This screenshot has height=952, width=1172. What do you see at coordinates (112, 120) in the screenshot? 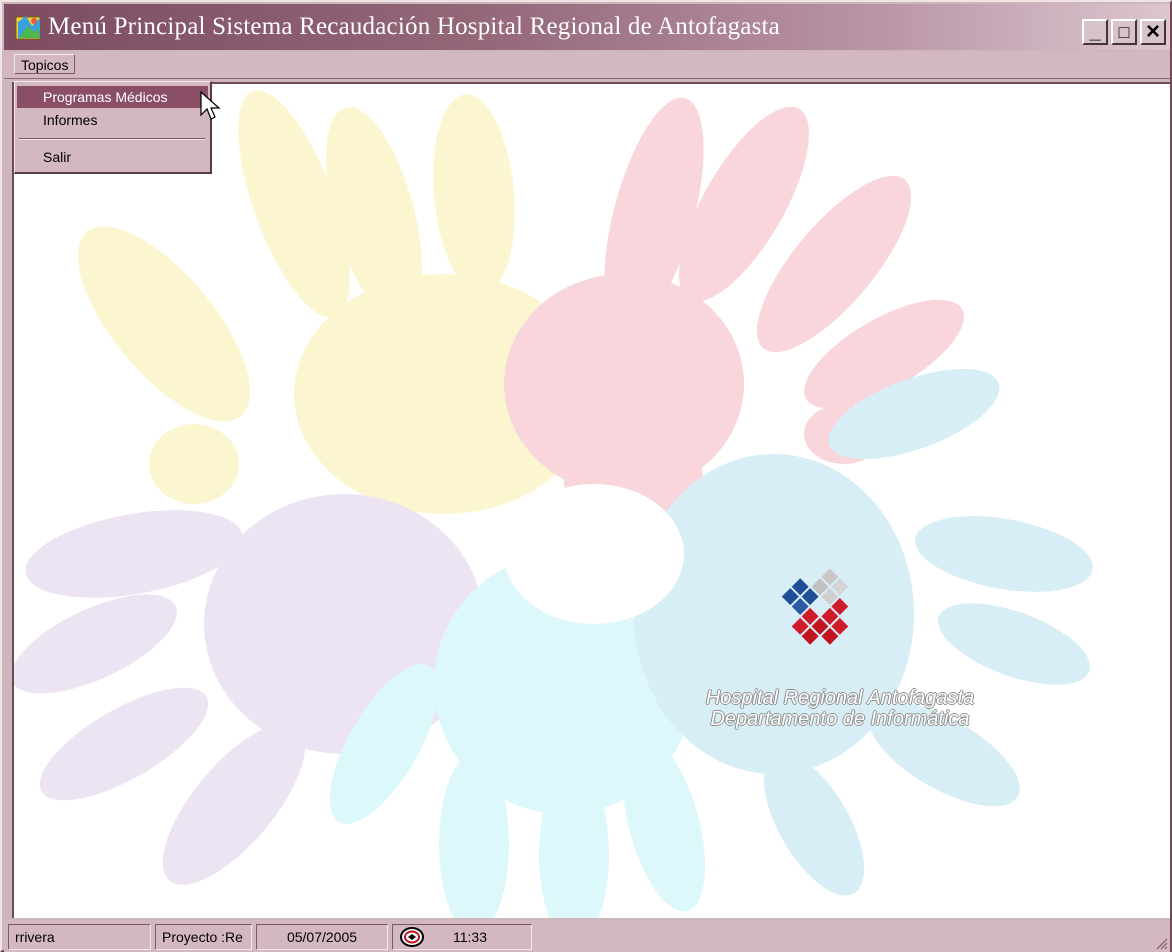
I see `menu-item-informes: Informes` at bounding box center [112, 120].